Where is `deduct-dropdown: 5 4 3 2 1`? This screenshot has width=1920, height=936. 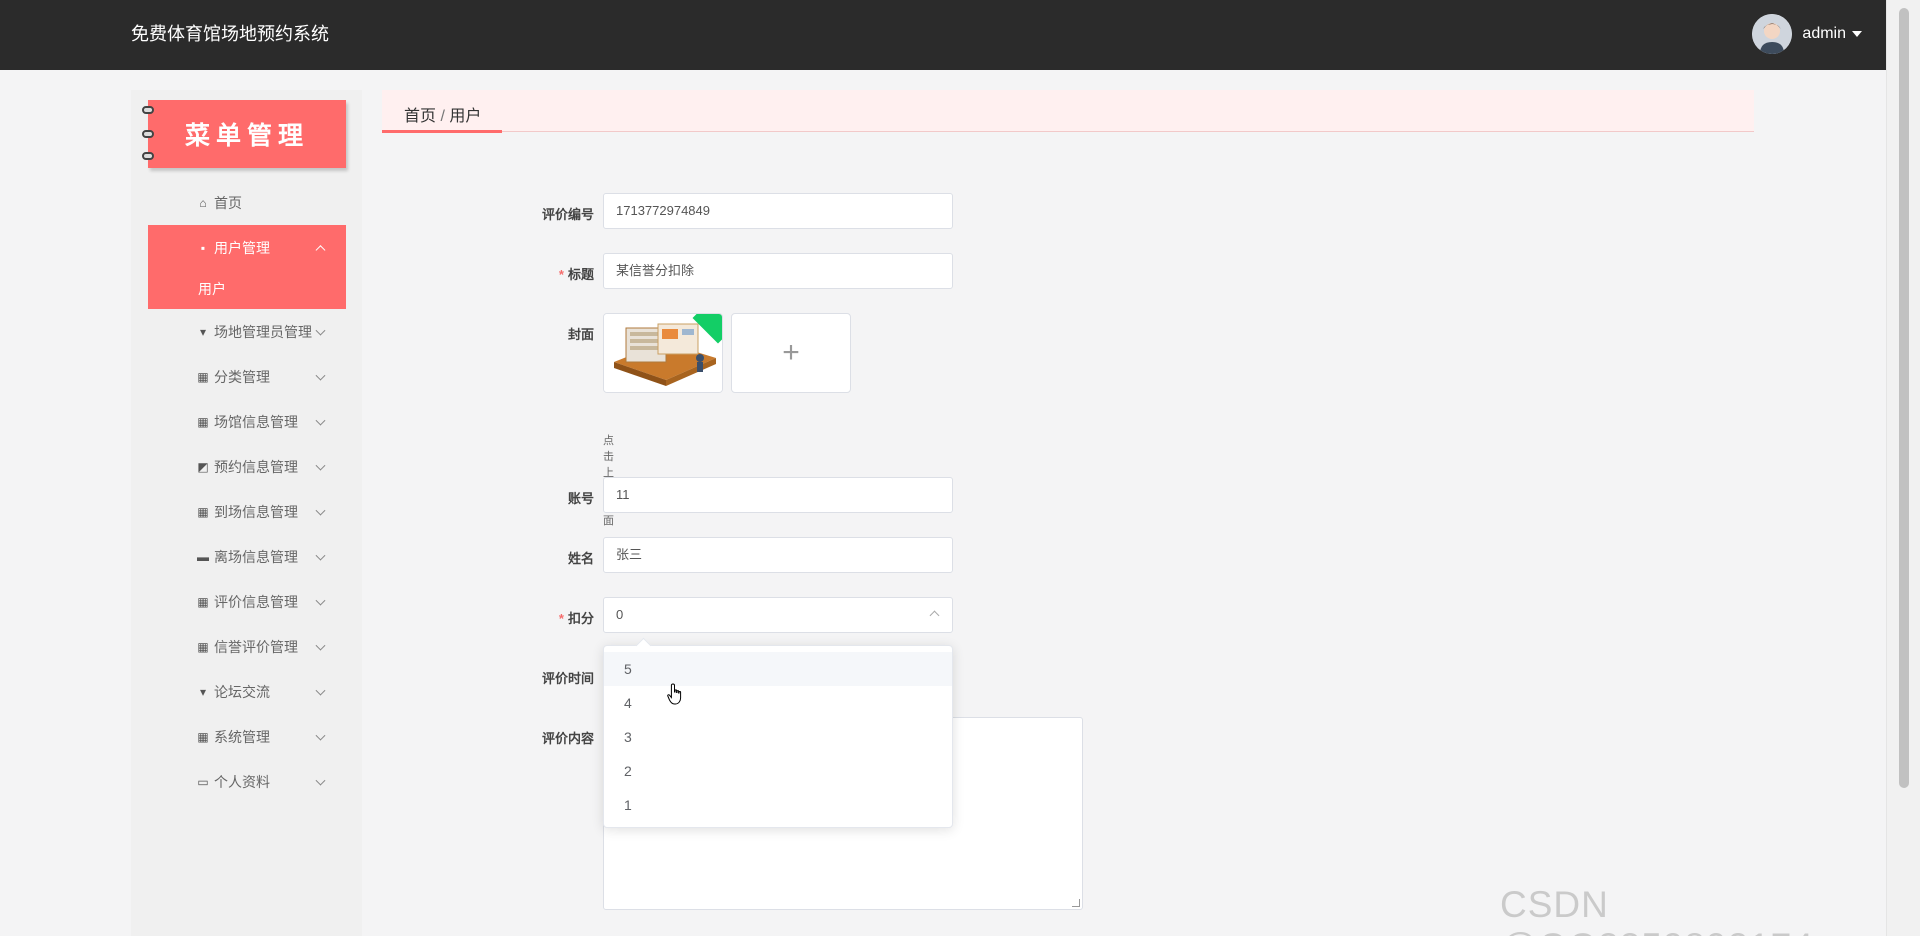
deduct-dropdown: 5 4 3 2 1 is located at coordinates (778, 736).